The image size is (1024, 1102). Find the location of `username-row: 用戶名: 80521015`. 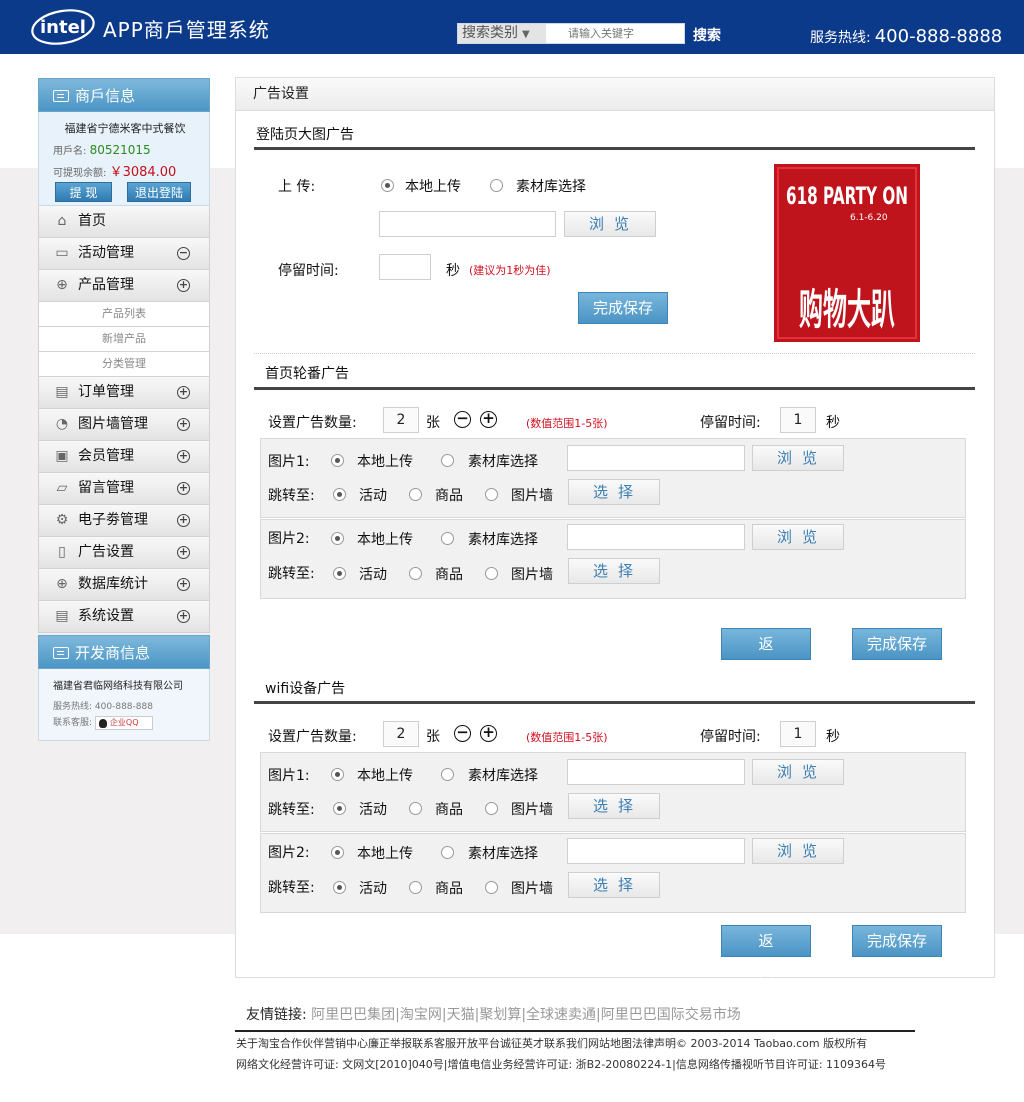

username-row: 用戶名: 80521015 is located at coordinates (102, 149).